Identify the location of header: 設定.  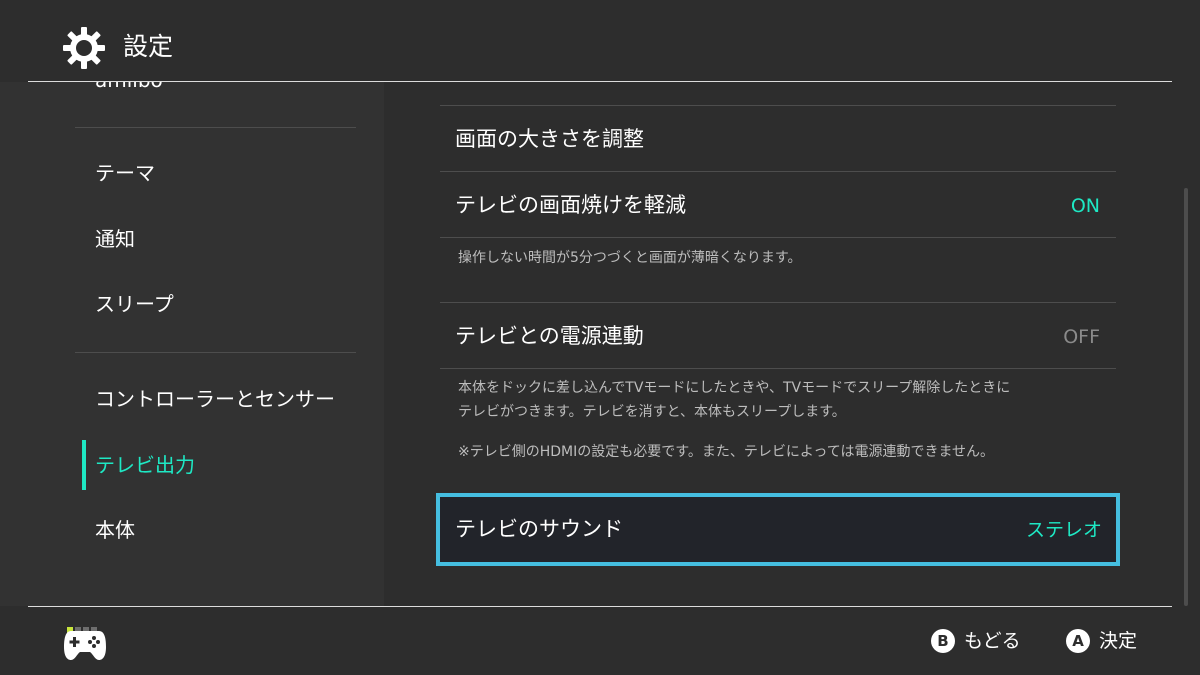
(600, 41).